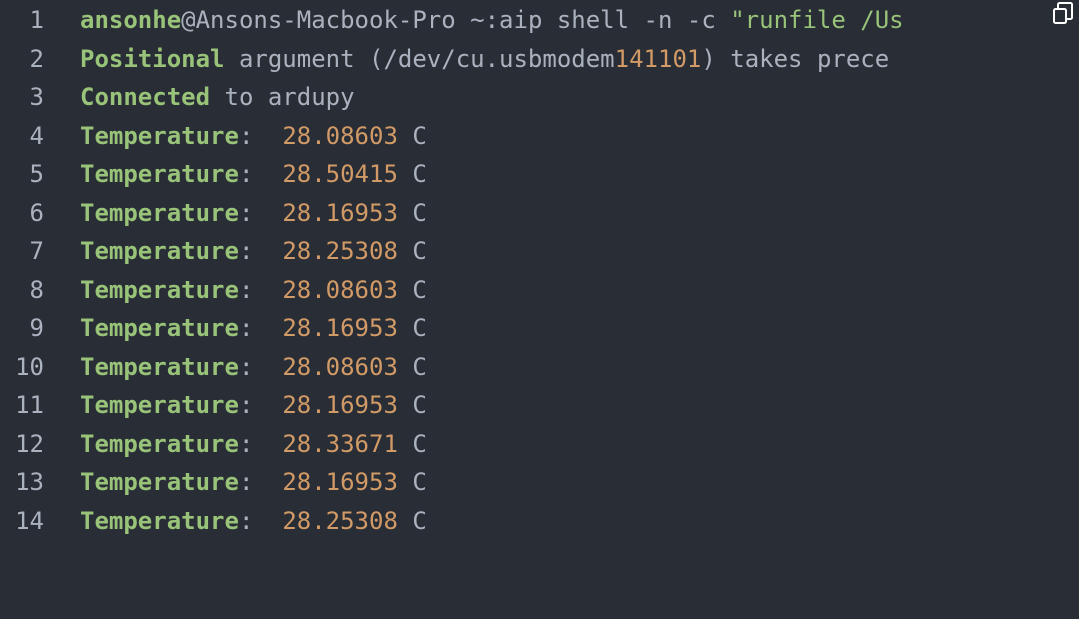 The height and width of the screenshot is (619, 1079). What do you see at coordinates (36, 20) in the screenshot?
I see `line-number: 1` at bounding box center [36, 20].